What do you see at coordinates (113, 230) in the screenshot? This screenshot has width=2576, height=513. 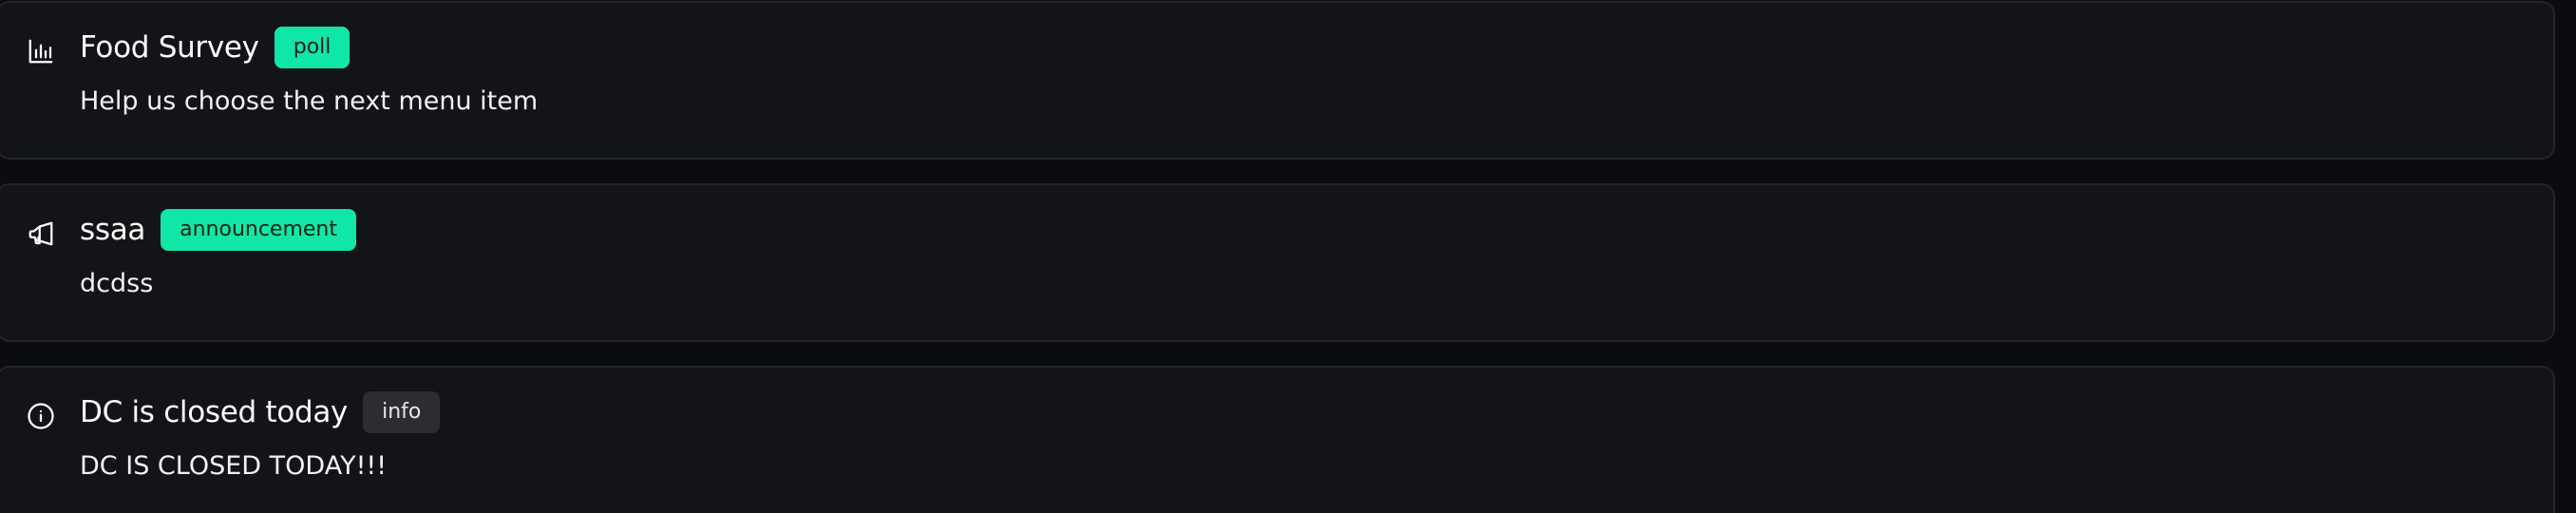 I see `post-title: ssaa` at bounding box center [113, 230].